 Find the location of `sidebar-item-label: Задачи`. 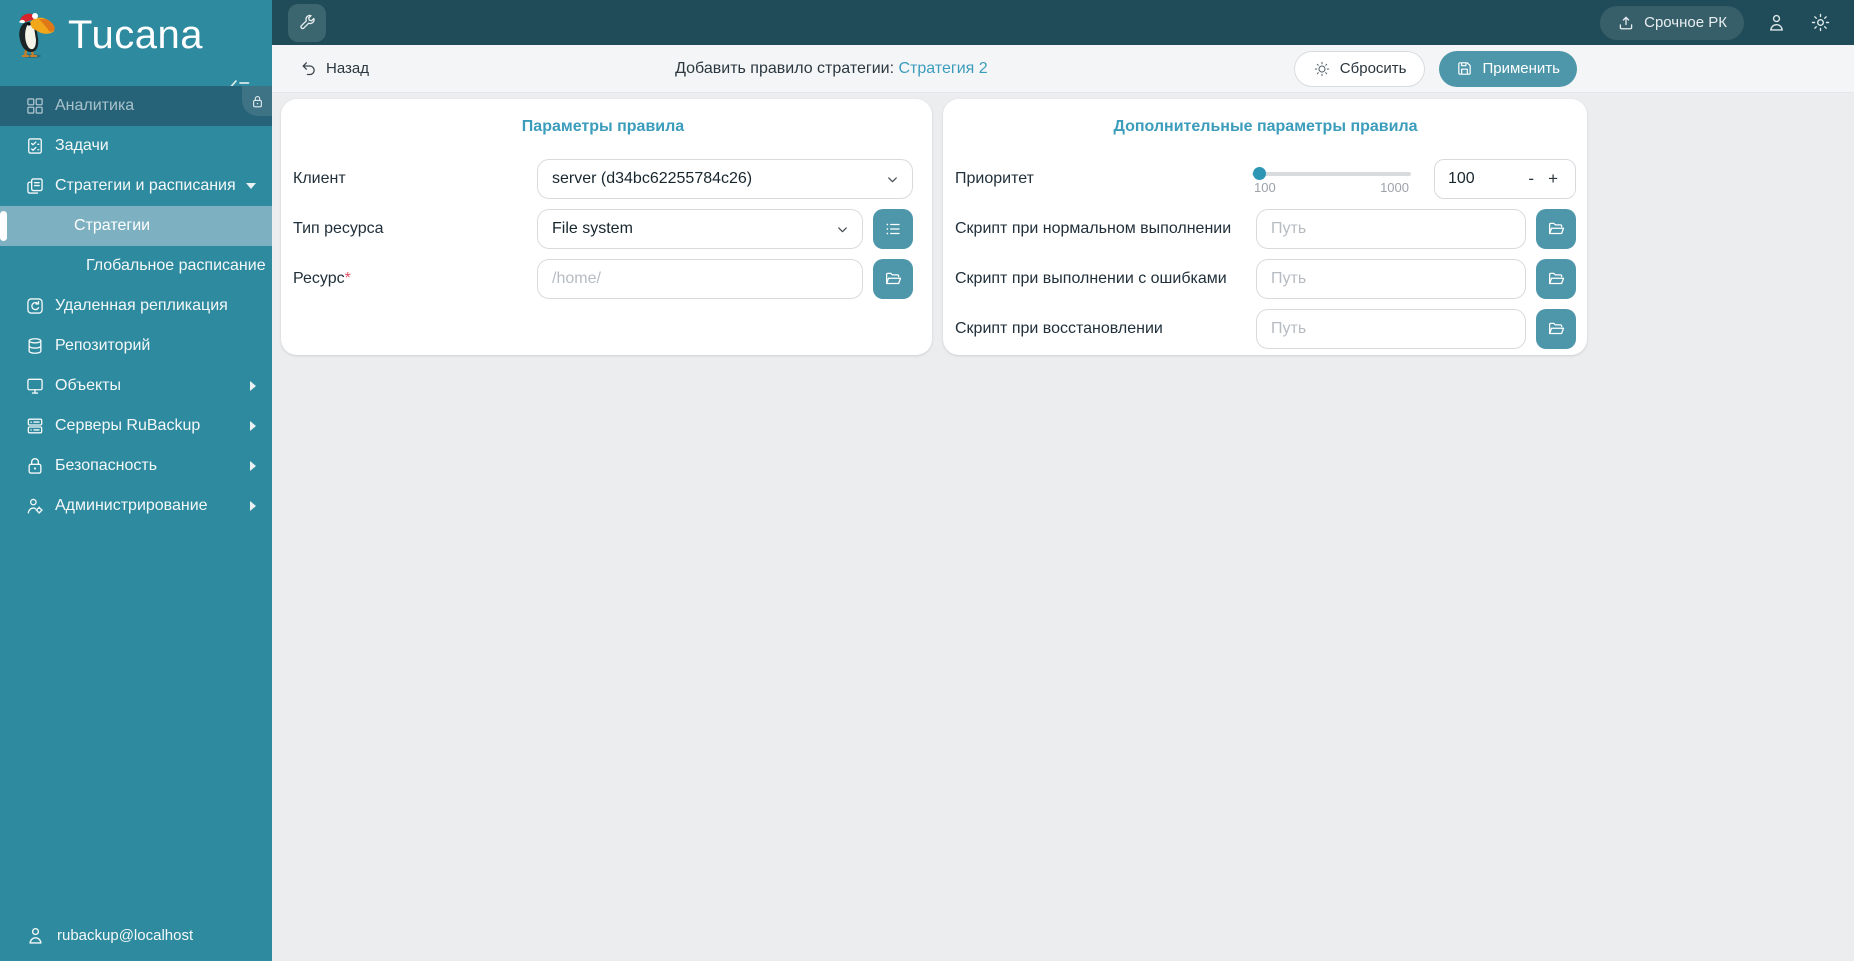

sidebar-item-label: Задачи is located at coordinates (82, 145).